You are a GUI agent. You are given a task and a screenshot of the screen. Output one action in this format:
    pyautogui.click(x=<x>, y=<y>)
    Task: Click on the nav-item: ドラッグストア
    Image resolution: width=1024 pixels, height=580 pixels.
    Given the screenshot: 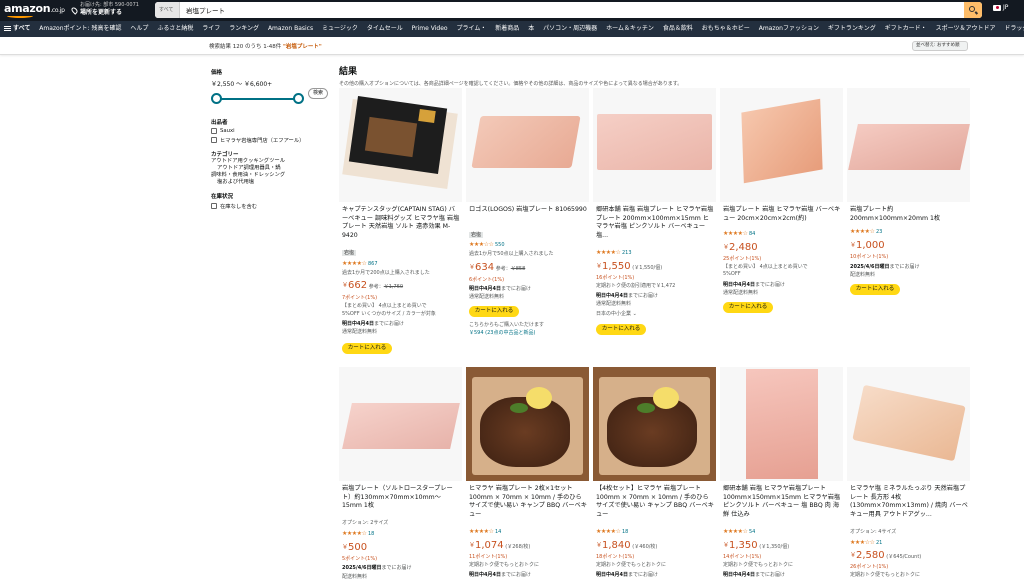 What is the action you would take?
    pyautogui.click(x=1014, y=29)
    